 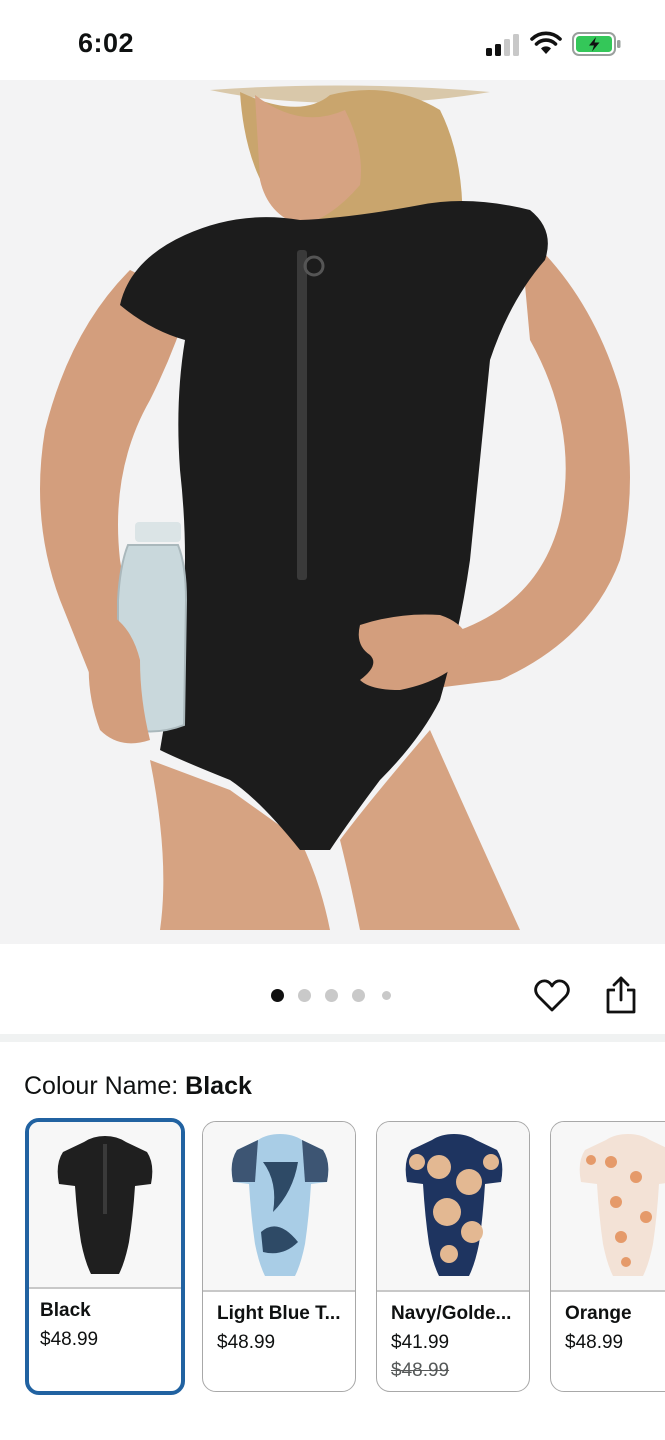 I want to click on selected-colour-value: Black, so click(x=218, y=1086).